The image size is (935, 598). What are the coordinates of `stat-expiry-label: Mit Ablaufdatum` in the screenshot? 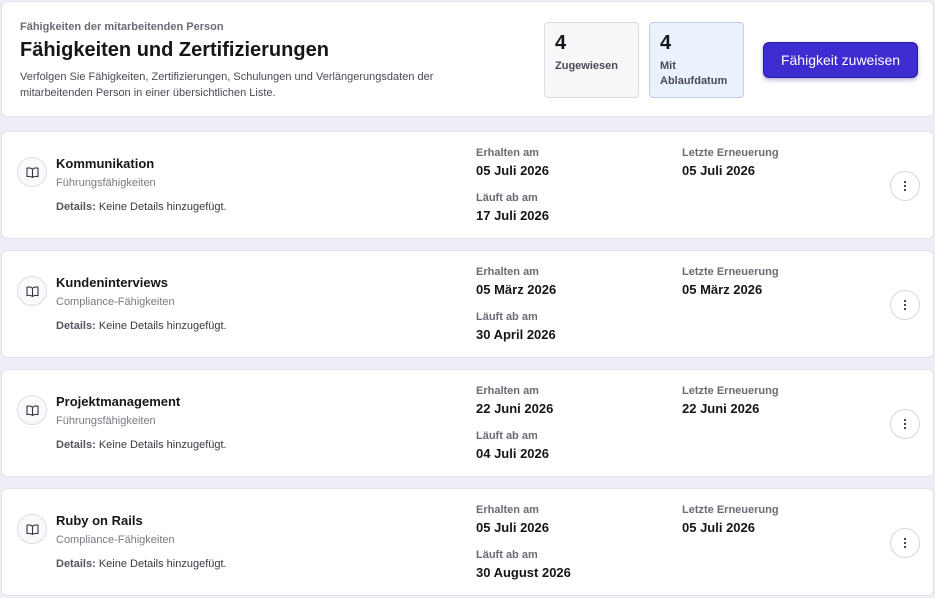 It's located at (694, 73).